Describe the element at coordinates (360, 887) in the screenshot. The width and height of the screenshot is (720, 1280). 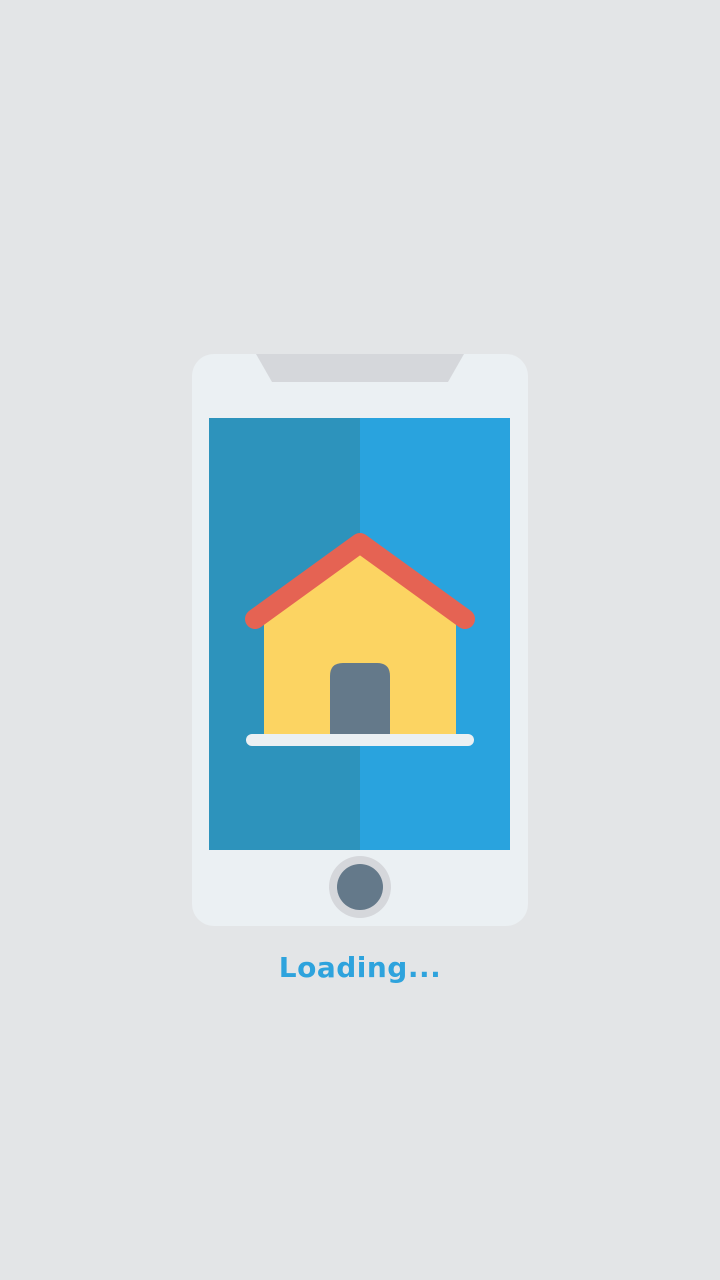
I see `home-button` at that location.